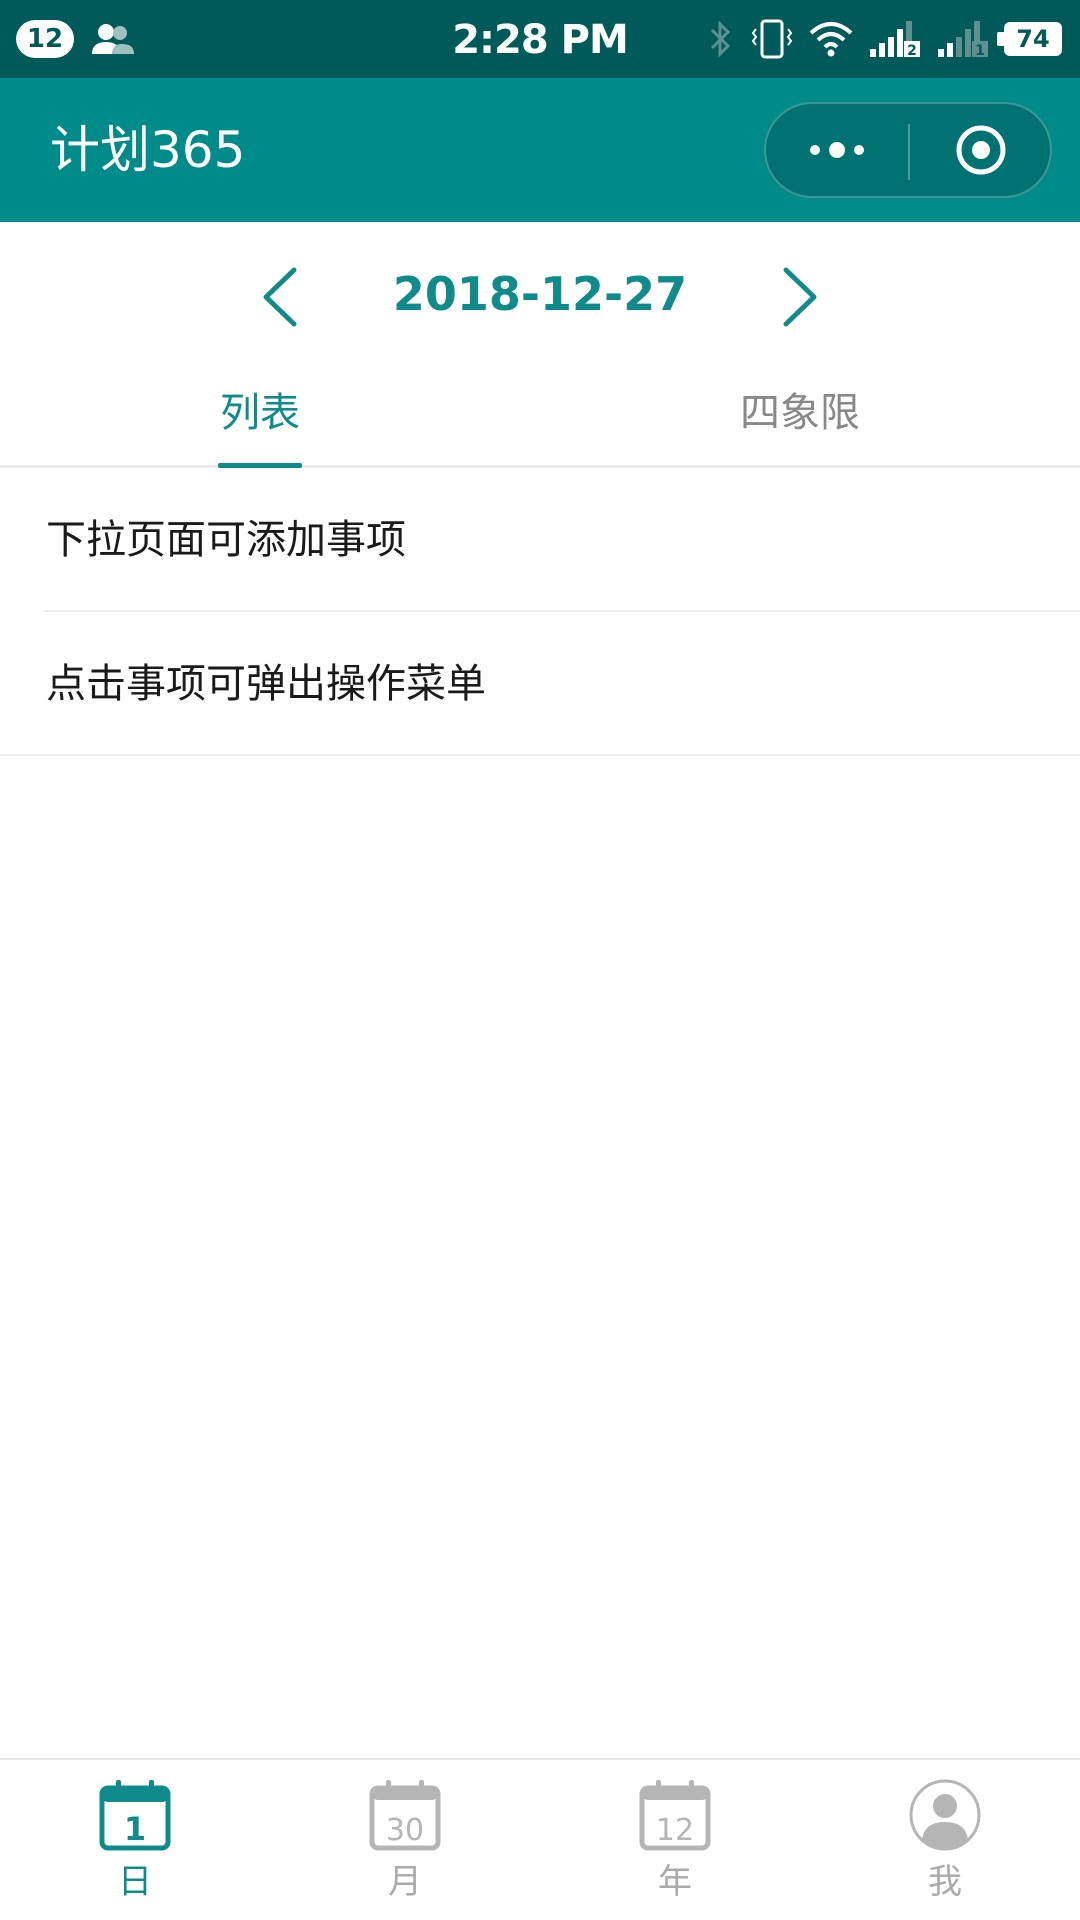 The image size is (1080, 1920). What do you see at coordinates (963, 40) in the screenshot?
I see `signal-sim1-icon: 1` at bounding box center [963, 40].